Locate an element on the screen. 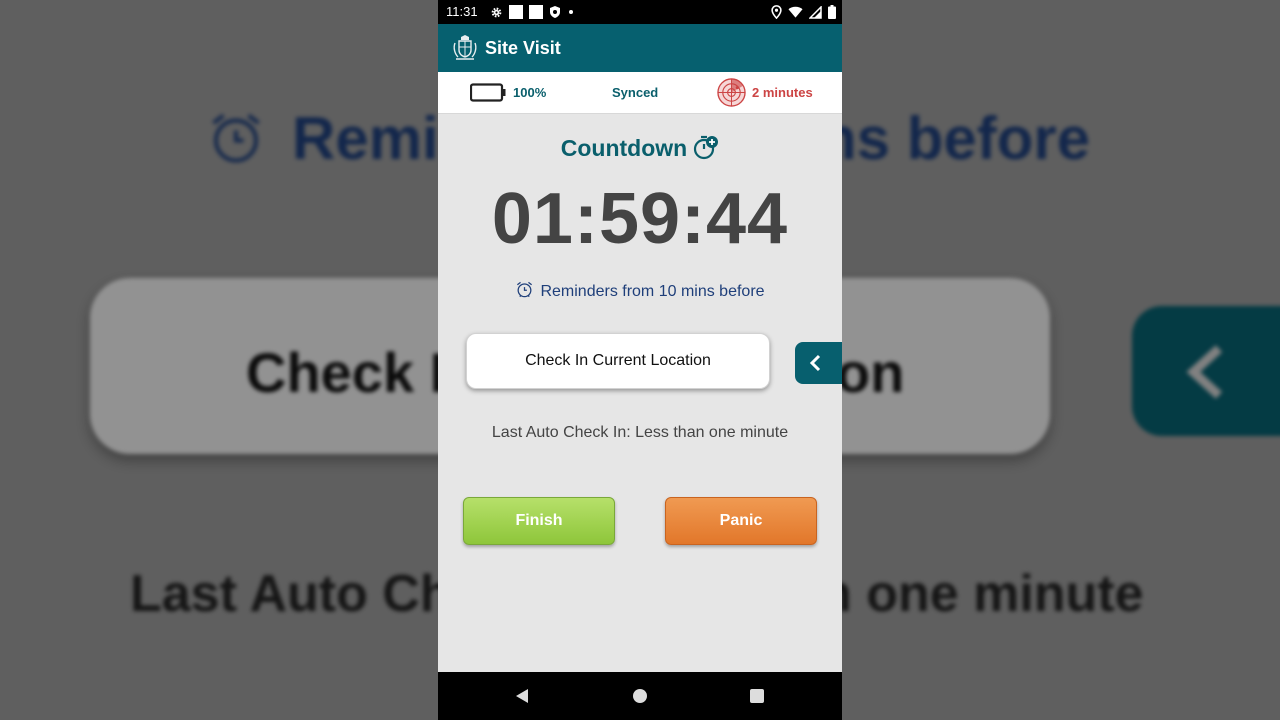  cell-signal-icon is located at coordinates (815, 12).